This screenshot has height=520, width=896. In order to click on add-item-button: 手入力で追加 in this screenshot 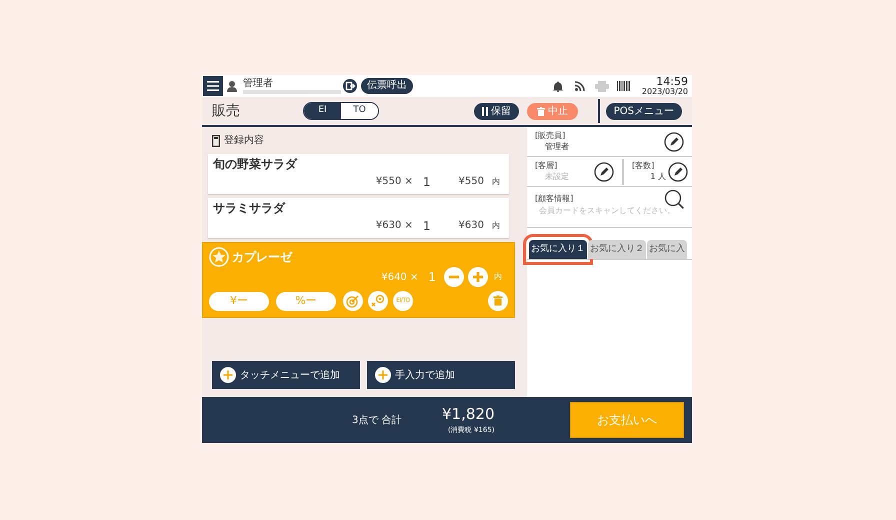, I will do `click(441, 375)`.